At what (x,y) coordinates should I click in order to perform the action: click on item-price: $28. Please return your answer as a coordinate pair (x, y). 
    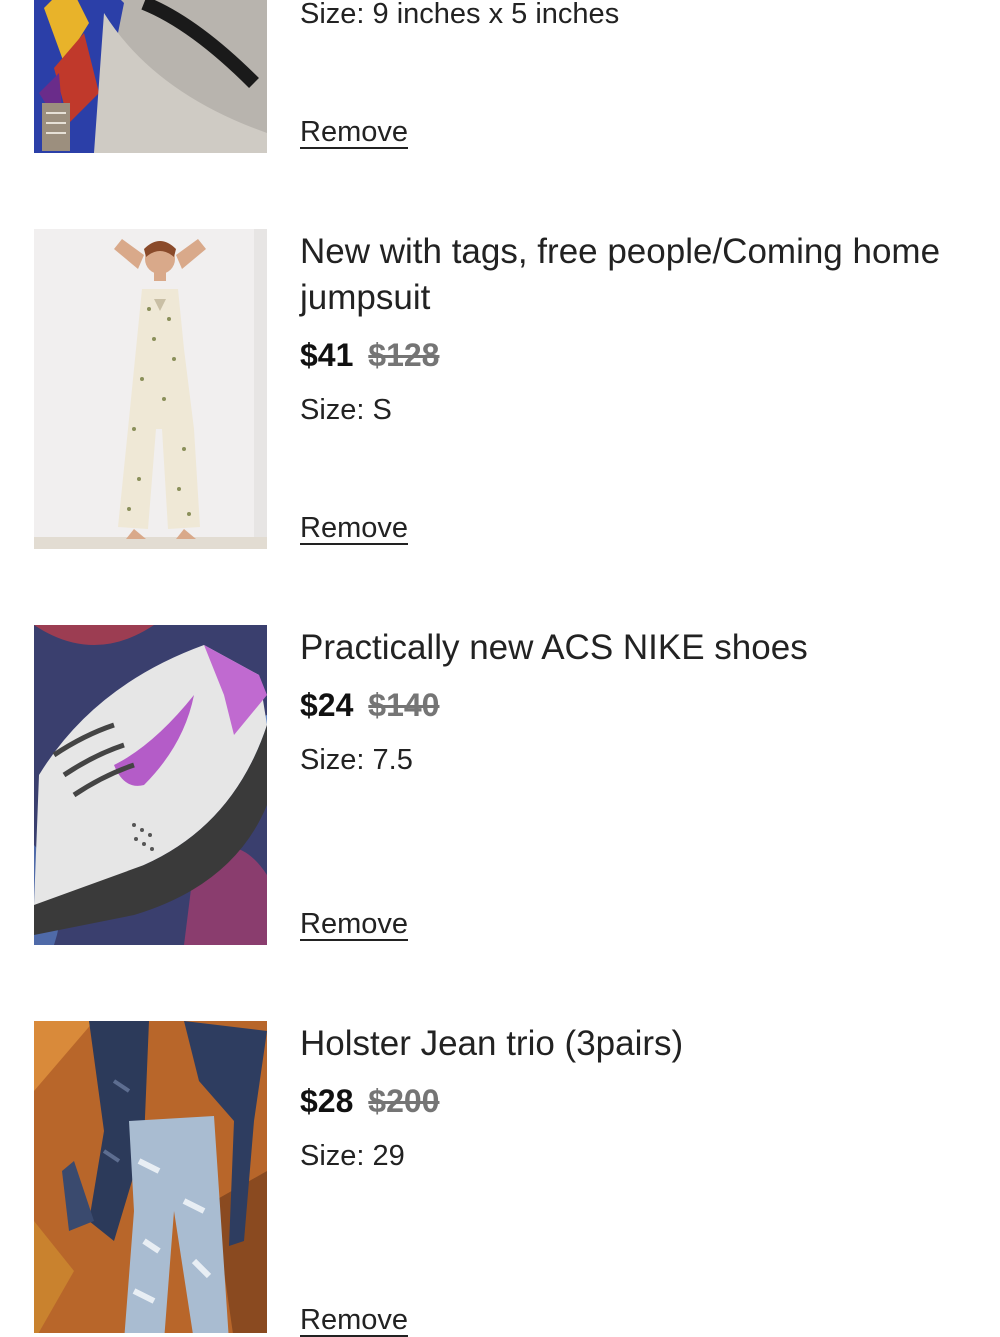
    Looking at the image, I should click on (327, 1101).